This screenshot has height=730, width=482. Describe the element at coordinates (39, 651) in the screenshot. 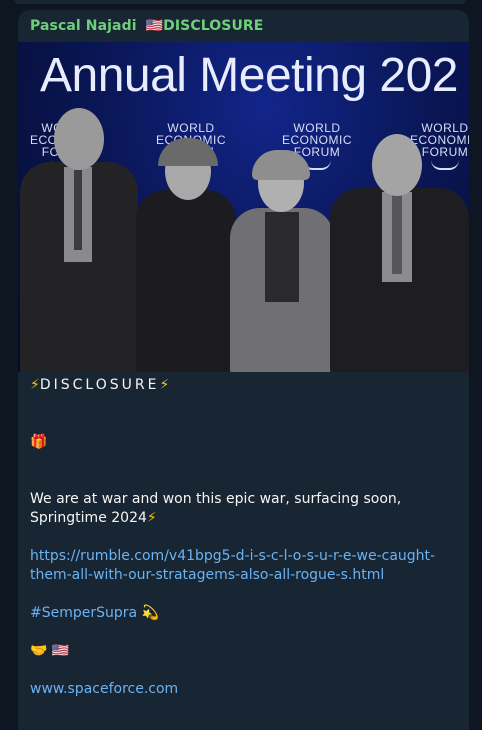

I see `handshake-icon: 🤝` at that location.